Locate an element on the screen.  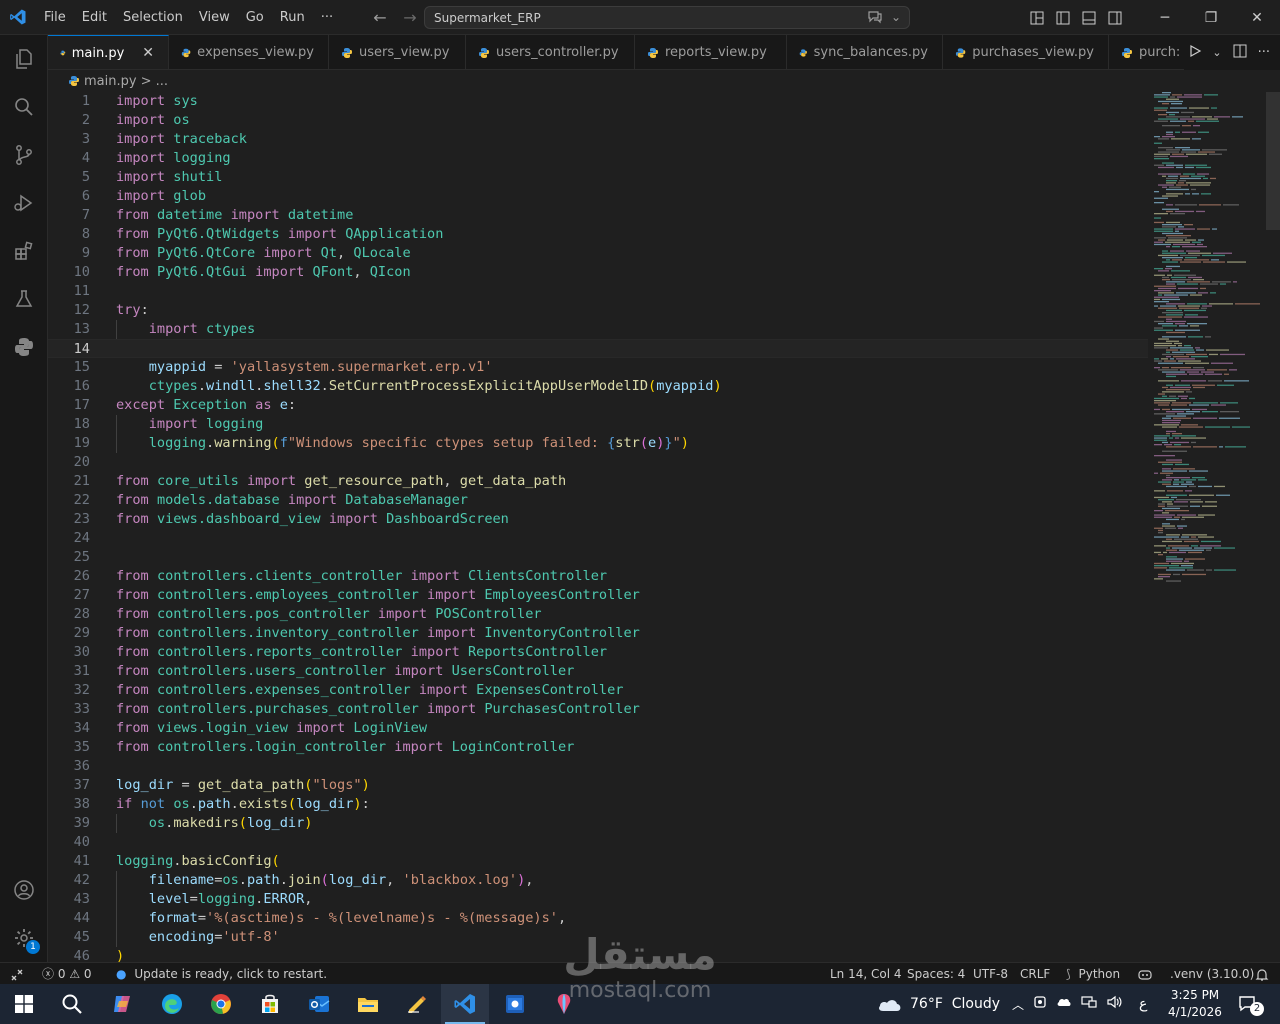
tab-6: purchases_view.py is located at coordinates (1026, 52).